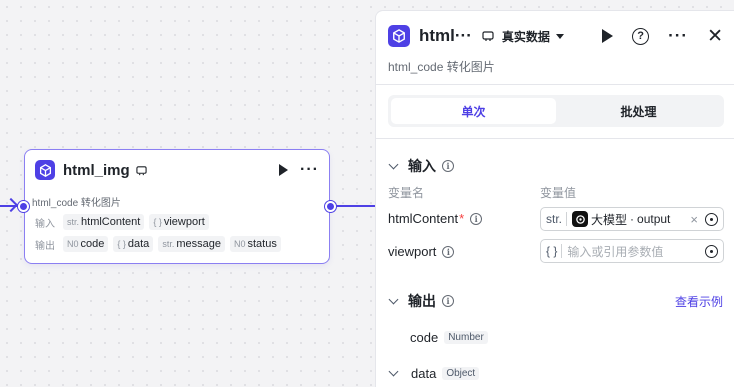  I want to click on node-header: html_img ···, so click(177, 170).